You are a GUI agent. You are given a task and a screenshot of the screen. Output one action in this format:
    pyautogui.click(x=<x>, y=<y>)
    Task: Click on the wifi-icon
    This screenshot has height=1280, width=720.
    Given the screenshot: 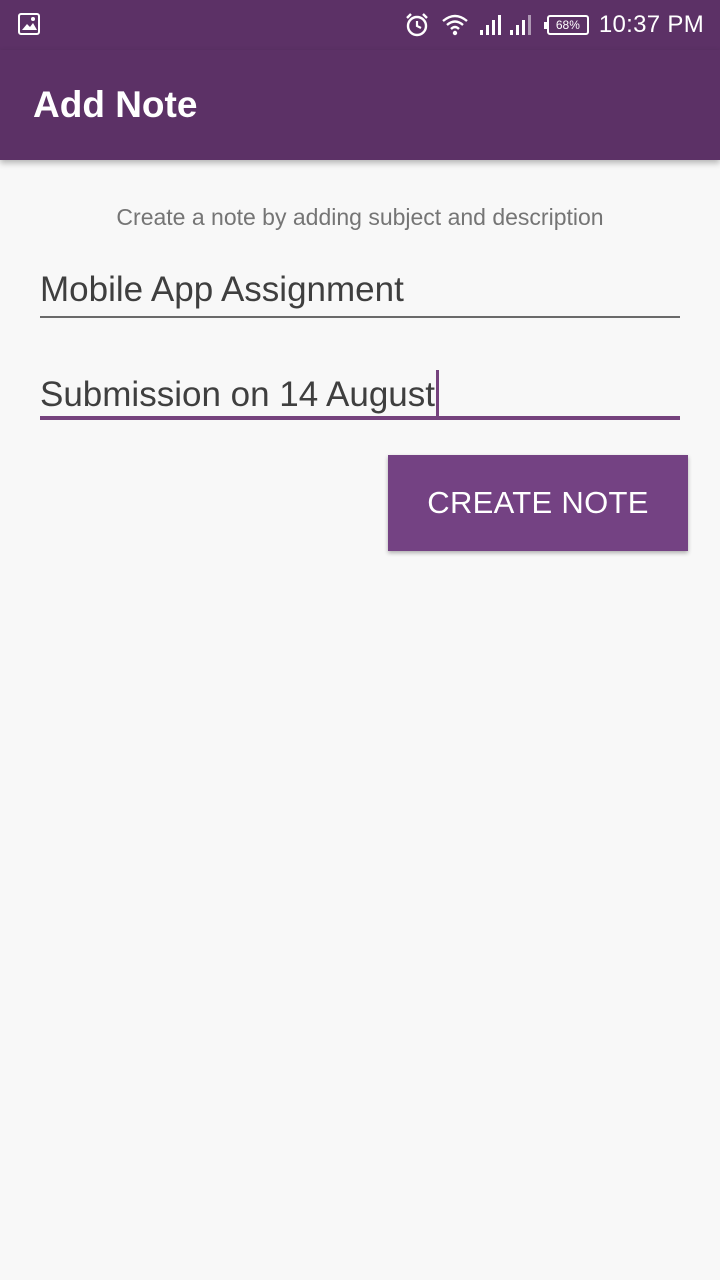 What is the action you would take?
    pyautogui.click(x=455, y=25)
    